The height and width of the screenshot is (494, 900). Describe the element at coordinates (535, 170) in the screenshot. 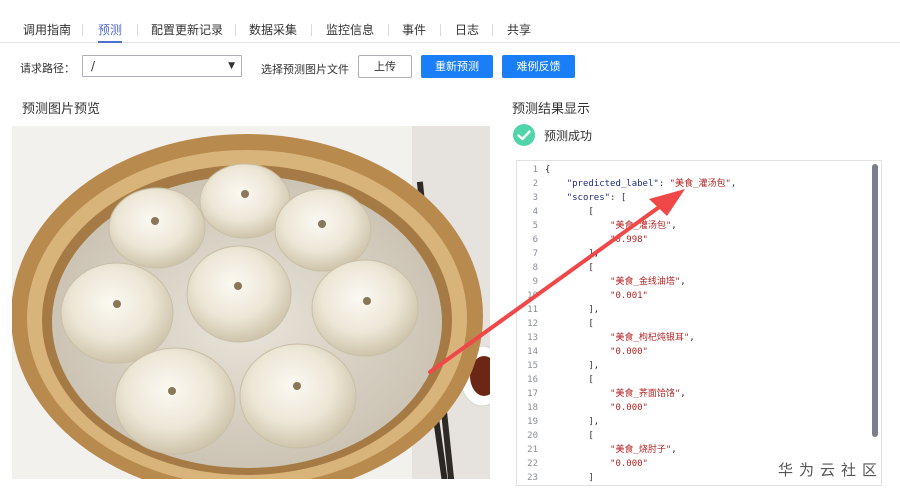

I see `line-number: 1` at that location.